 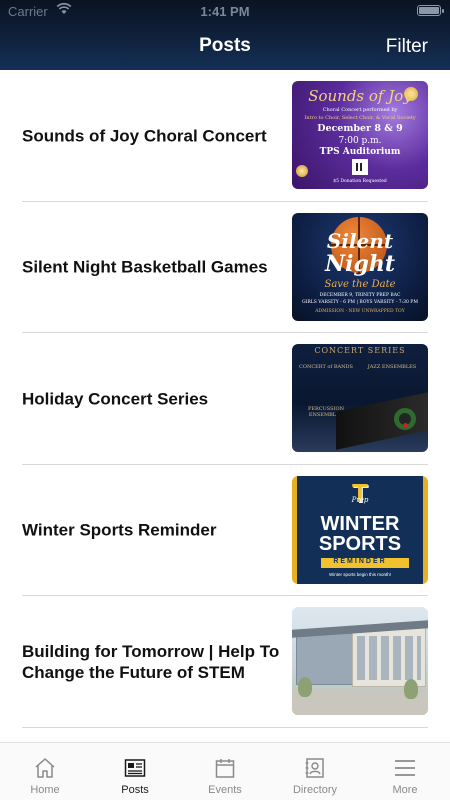 What do you see at coordinates (360, 295) in the screenshot?
I see `thumb-line: DECEMBER 9, TRINITY PREP BAC` at bounding box center [360, 295].